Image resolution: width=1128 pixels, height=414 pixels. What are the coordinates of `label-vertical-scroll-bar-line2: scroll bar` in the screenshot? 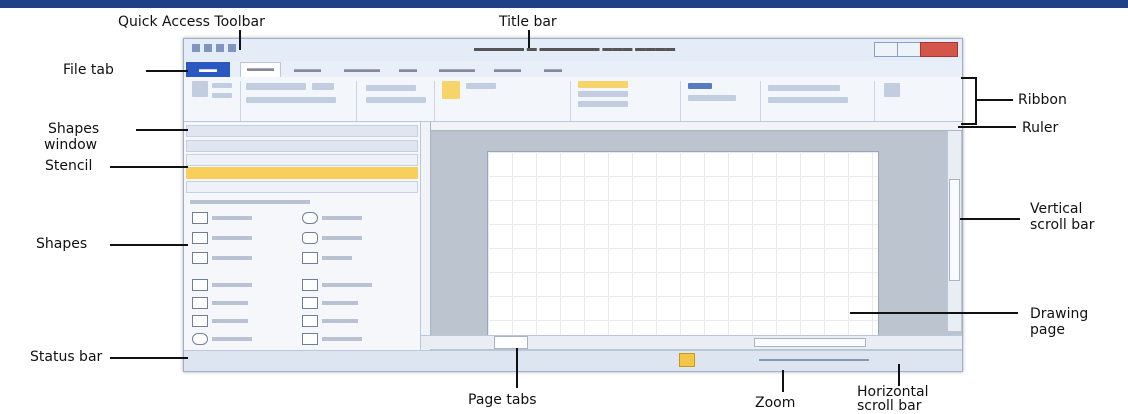 It's located at (1062, 225).